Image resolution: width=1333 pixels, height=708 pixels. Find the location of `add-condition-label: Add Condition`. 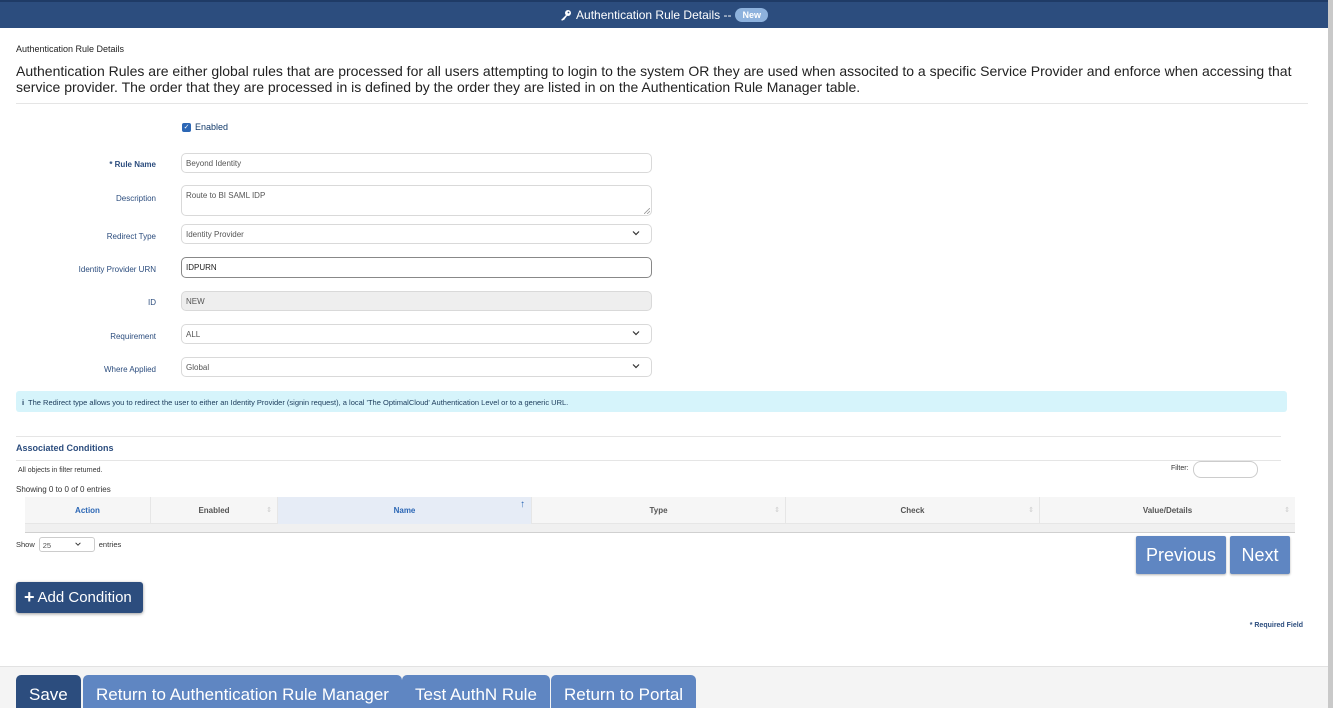

add-condition-label: Add Condition is located at coordinates (84, 597).